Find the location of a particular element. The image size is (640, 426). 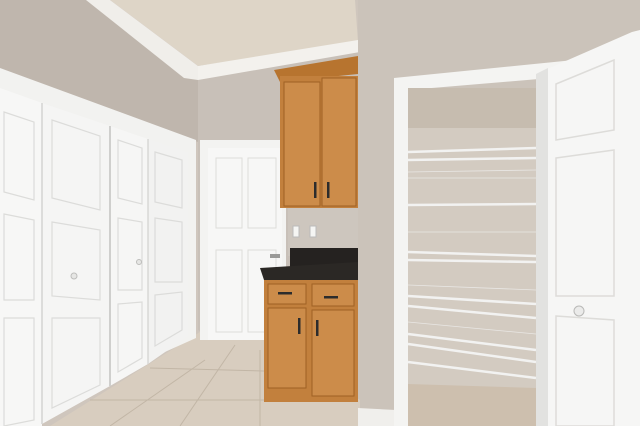

upper-cabinet is located at coordinates (316, 132).